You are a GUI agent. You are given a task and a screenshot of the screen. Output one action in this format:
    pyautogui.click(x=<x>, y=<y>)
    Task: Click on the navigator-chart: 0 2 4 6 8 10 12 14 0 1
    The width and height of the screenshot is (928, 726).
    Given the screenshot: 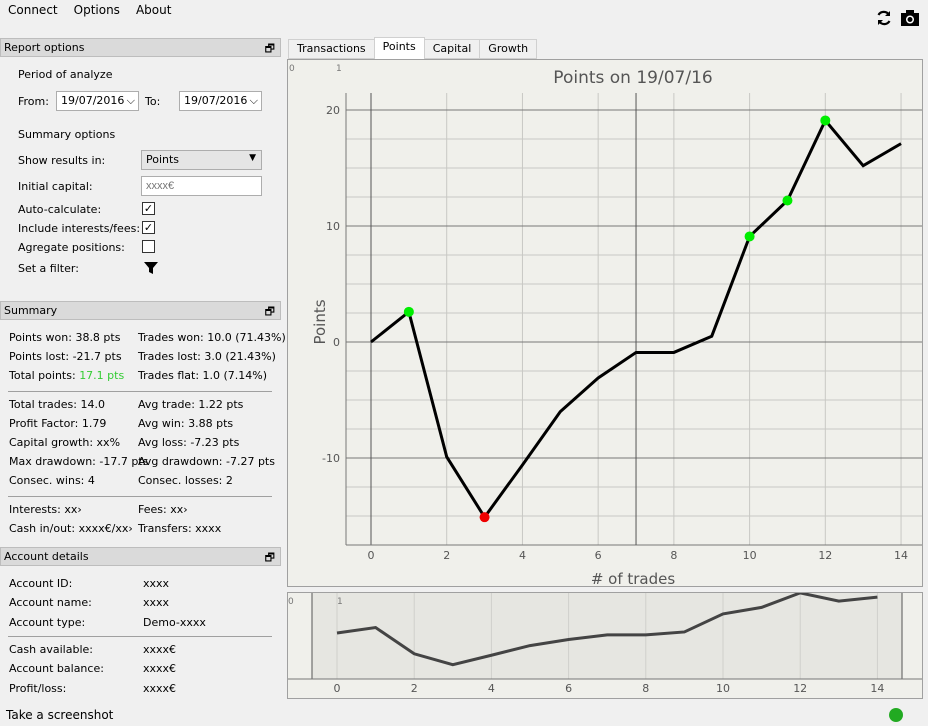 What is the action you would take?
    pyautogui.click(x=605, y=645)
    